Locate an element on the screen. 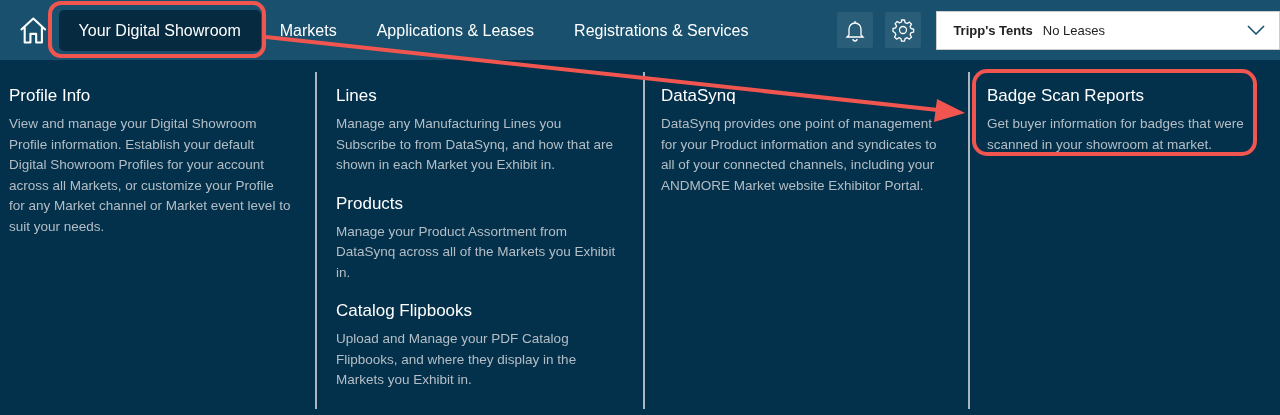  account-dropdown: Tripp's Tents No Leases is located at coordinates (1108, 30).